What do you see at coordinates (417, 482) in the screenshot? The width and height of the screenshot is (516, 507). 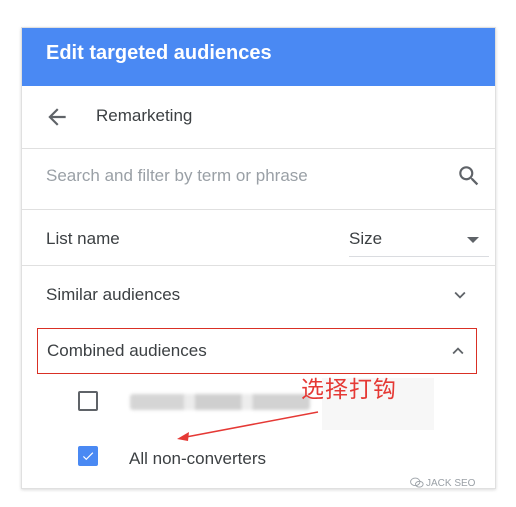 I see `wechat-icon` at bounding box center [417, 482].